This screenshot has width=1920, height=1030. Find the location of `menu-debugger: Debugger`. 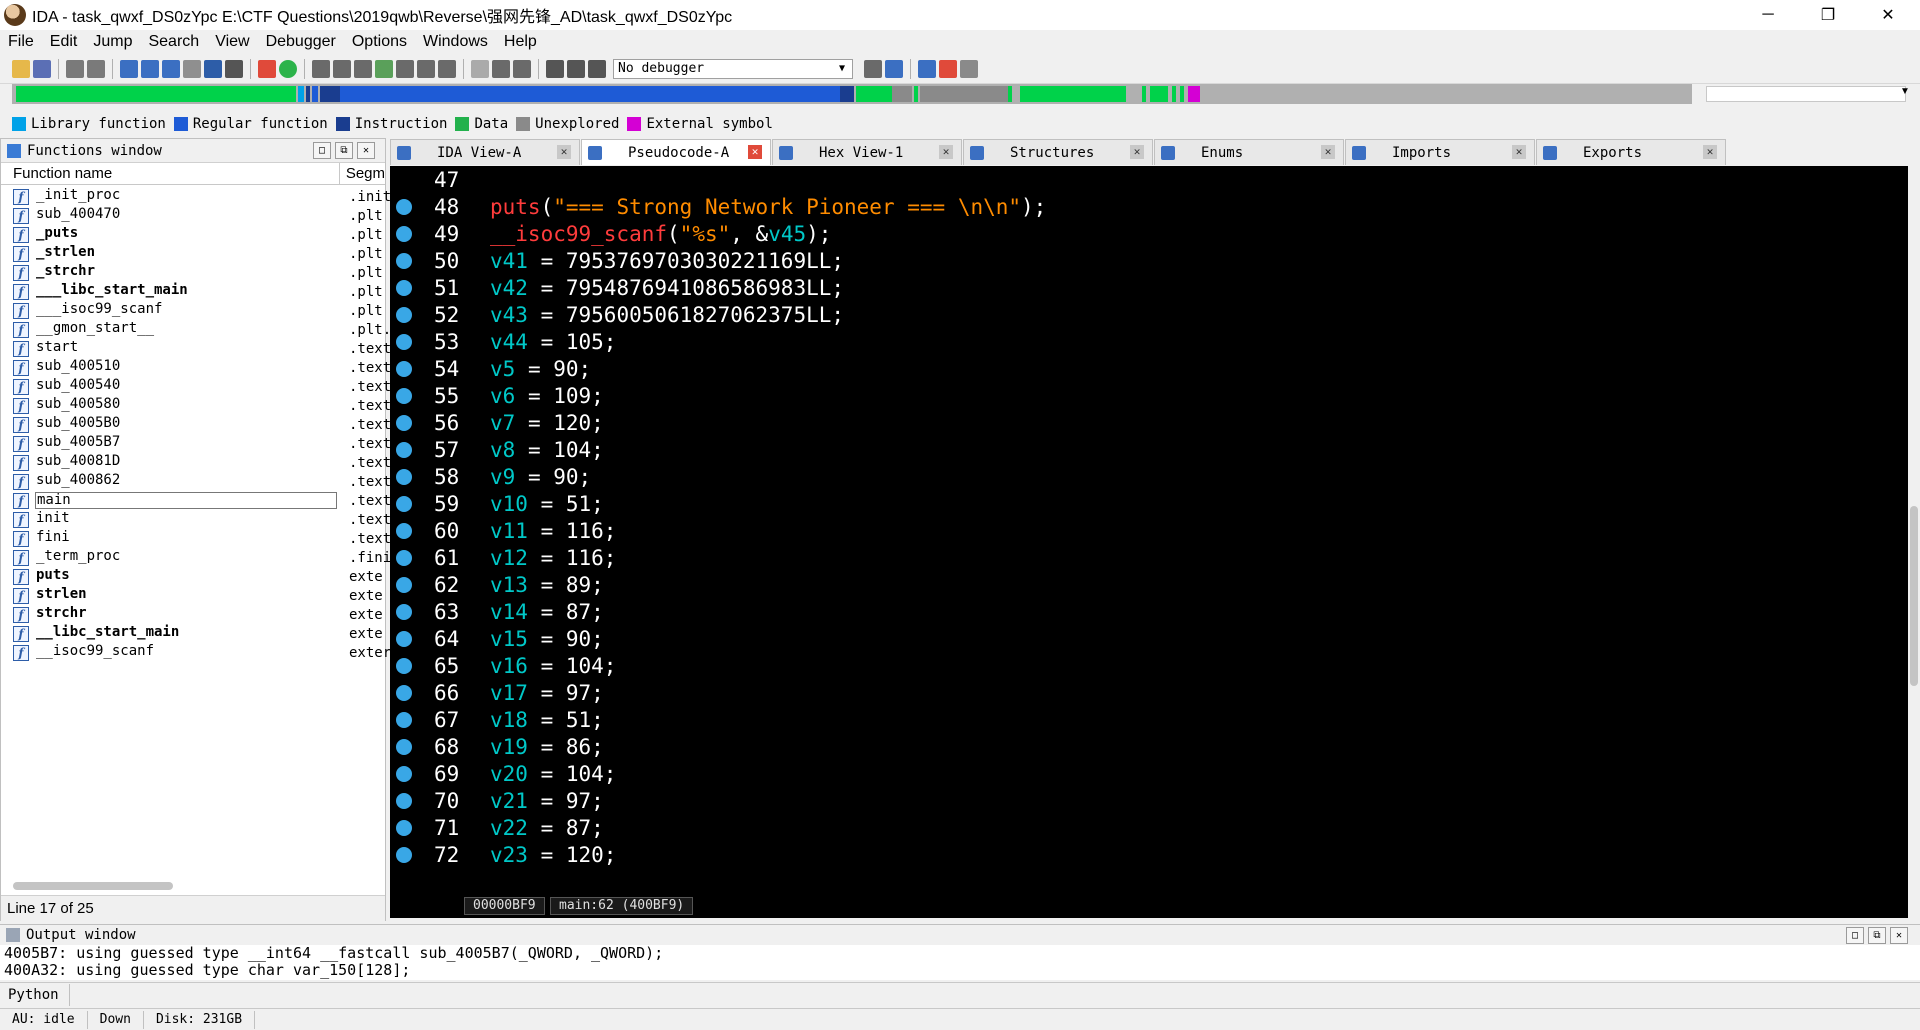

menu-debugger: Debugger is located at coordinates (301, 42).